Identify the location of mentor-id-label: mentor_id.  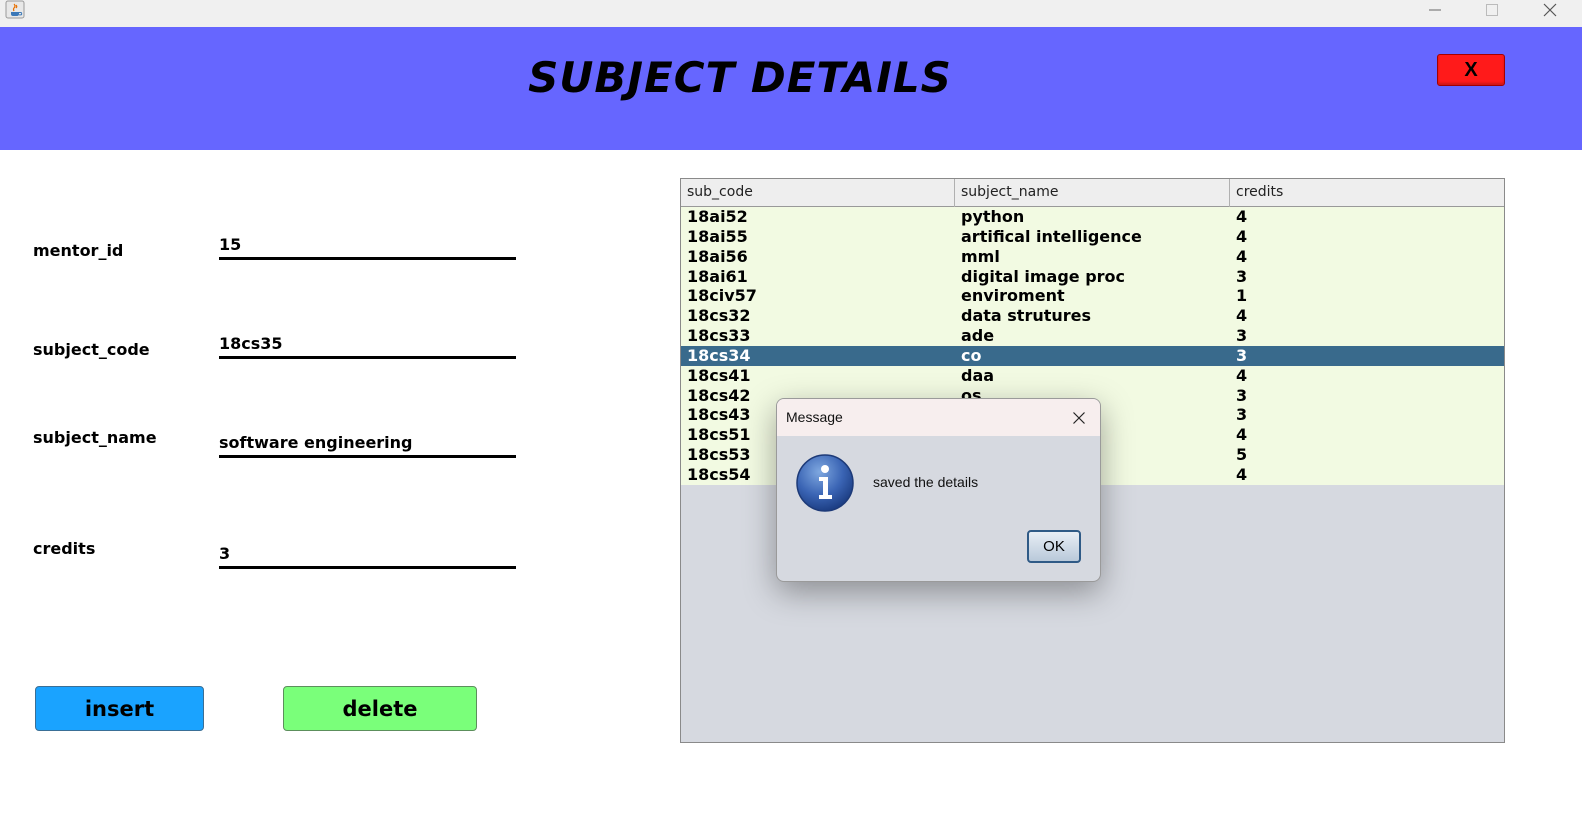
(78, 250).